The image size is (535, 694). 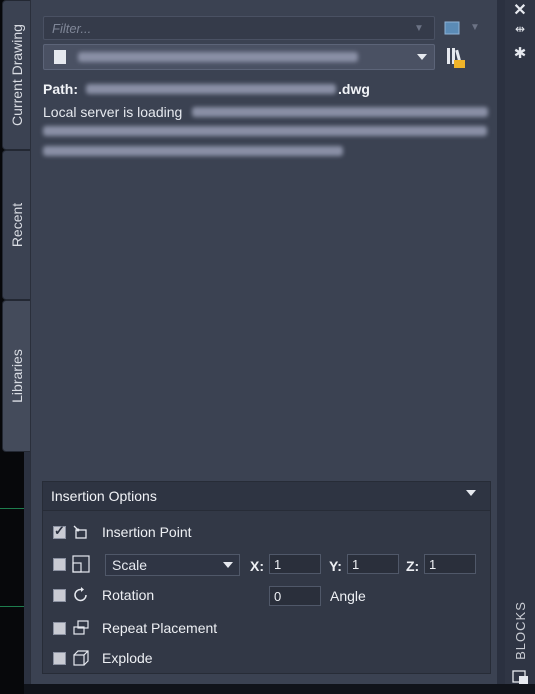 I want to click on tab-current-drawing: Current Drawing, so click(x=16, y=75).